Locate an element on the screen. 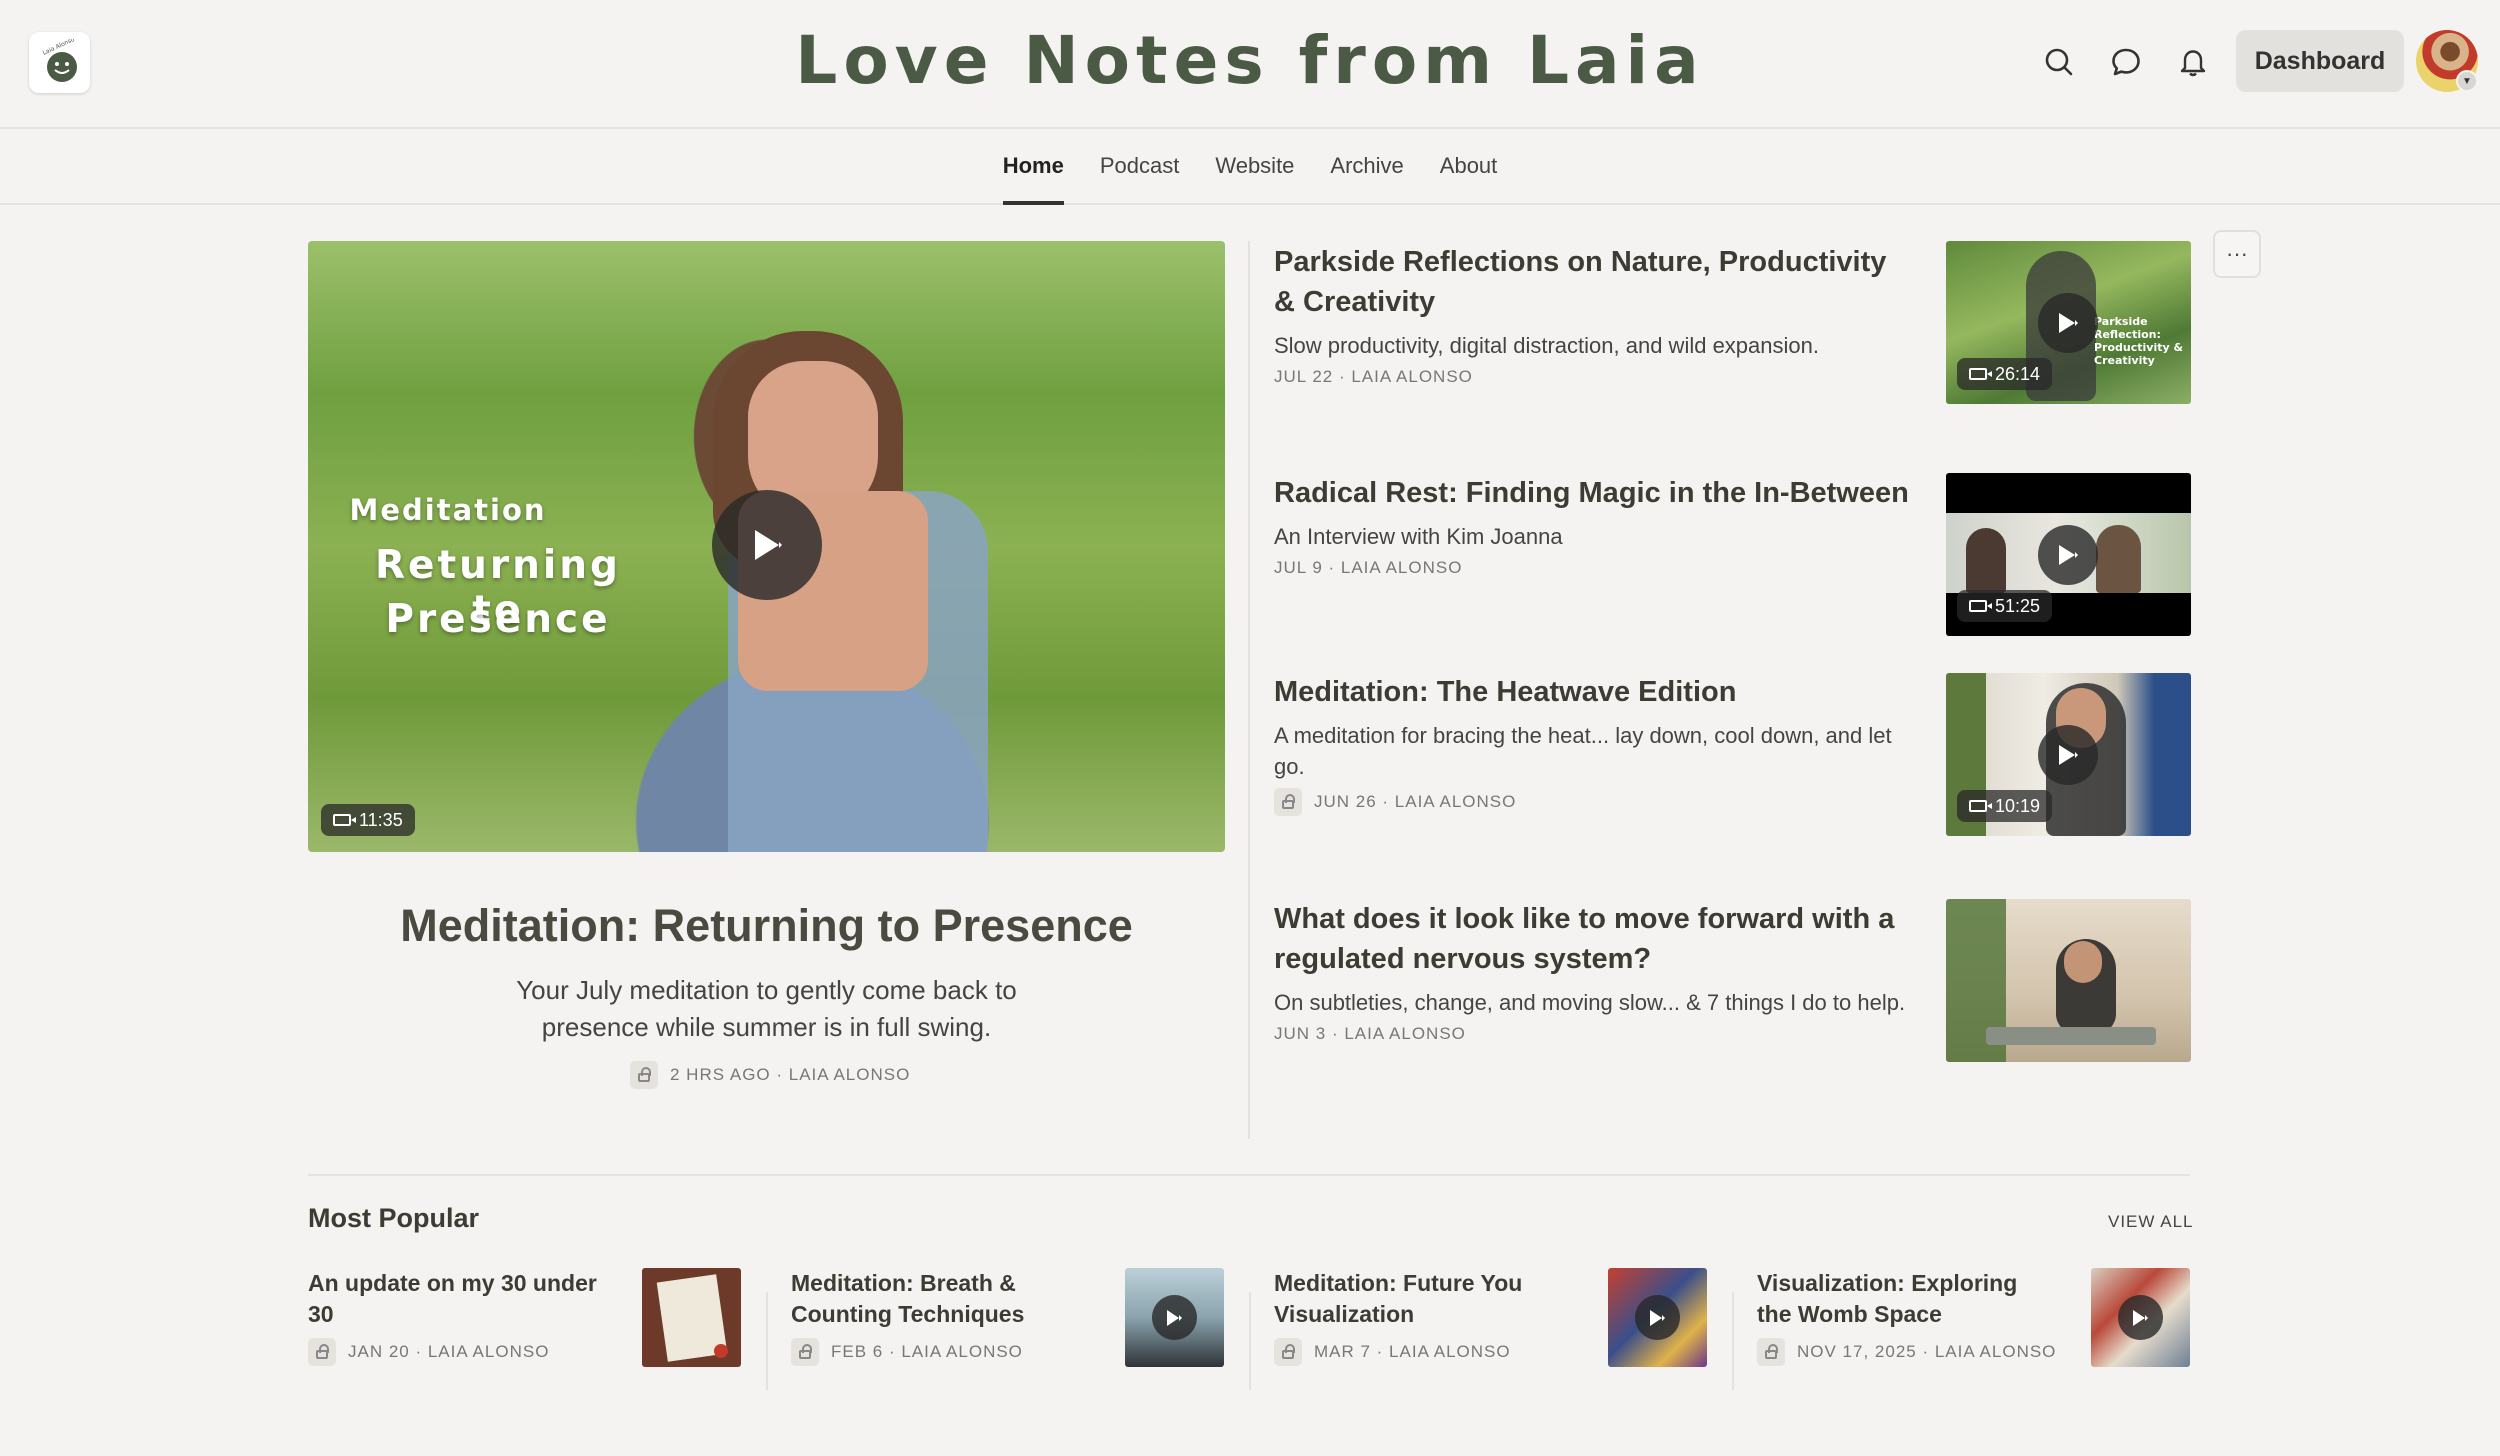 The width and height of the screenshot is (2500, 1456). duration-text: 10:19 is located at coordinates (2018, 805).